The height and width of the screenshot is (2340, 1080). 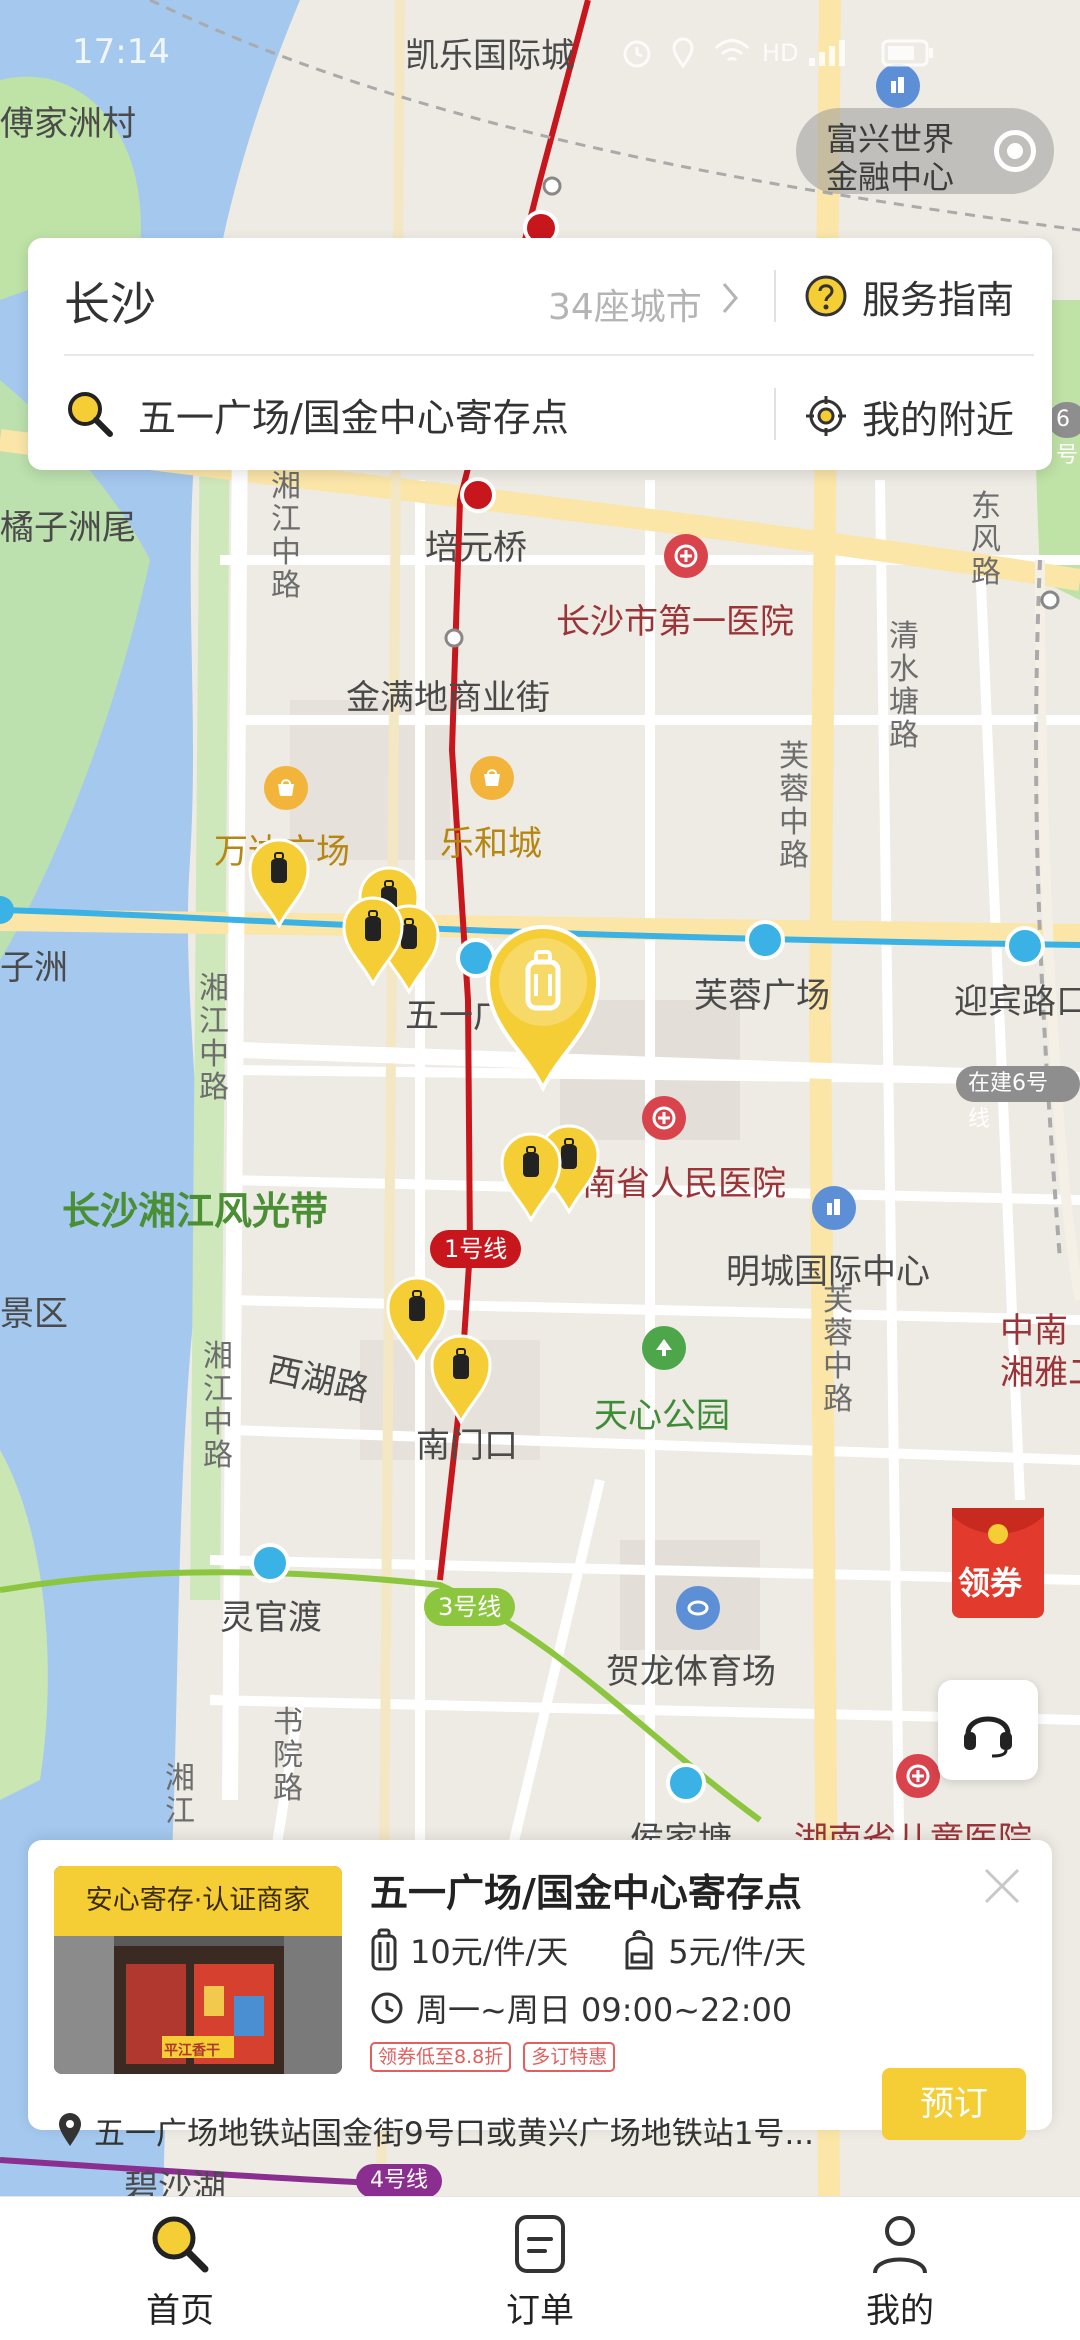 What do you see at coordinates (68, 124) in the screenshot?
I see `map-label-fujiazhou: 傅家洲村` at bounding box center [68, 124].